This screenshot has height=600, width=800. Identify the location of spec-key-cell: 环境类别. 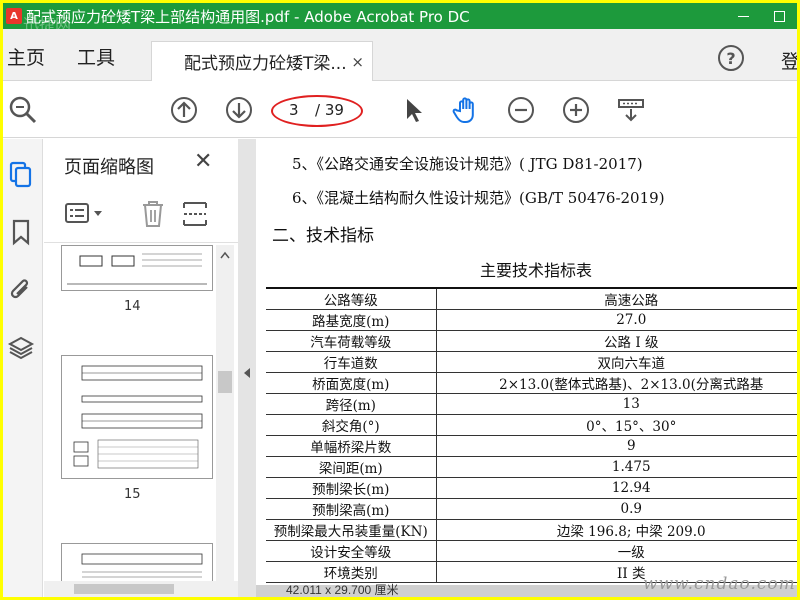
(351, 572).